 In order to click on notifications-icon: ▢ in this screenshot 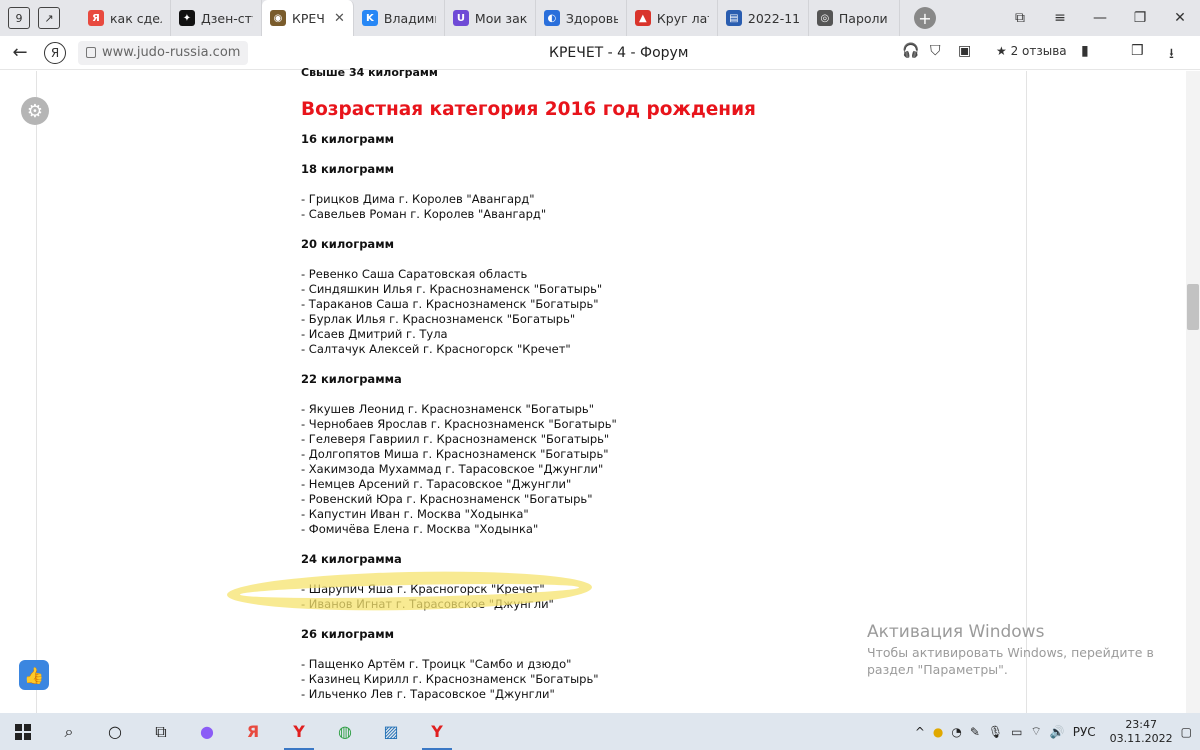, I will do `click(1186, 732)`.